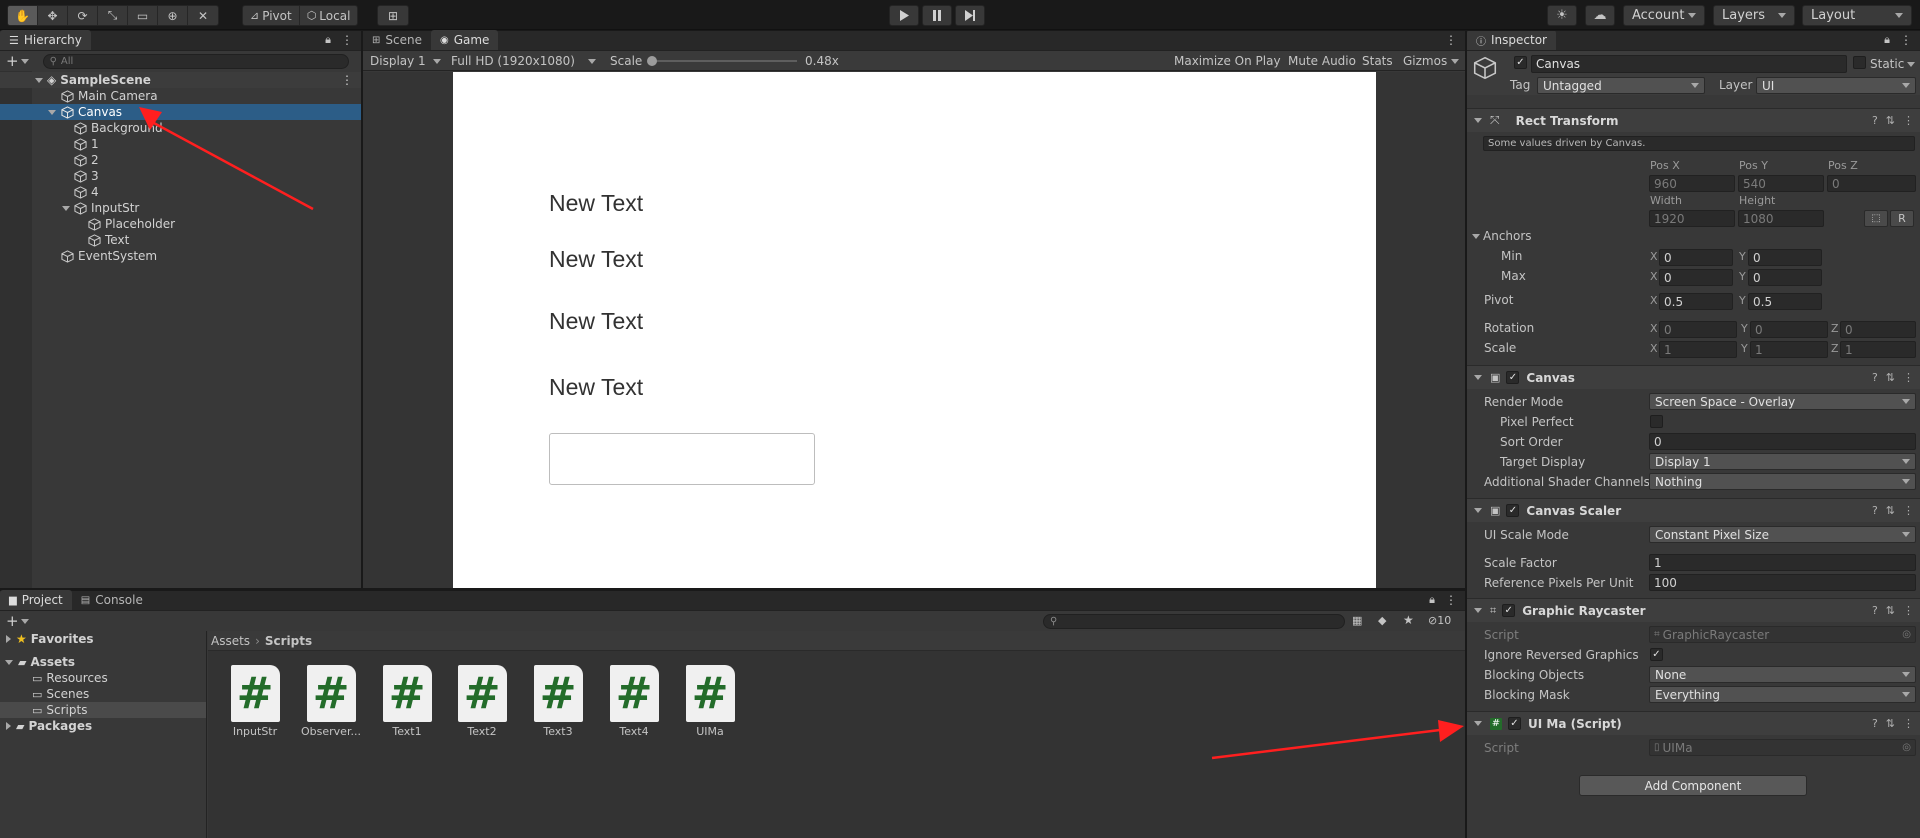 This screenshot has width=1920, height=838. Describe the element at coordinates (180, 208) in the screenshot. I see `hierarchy-item-inputstr: InputStr` at that location.